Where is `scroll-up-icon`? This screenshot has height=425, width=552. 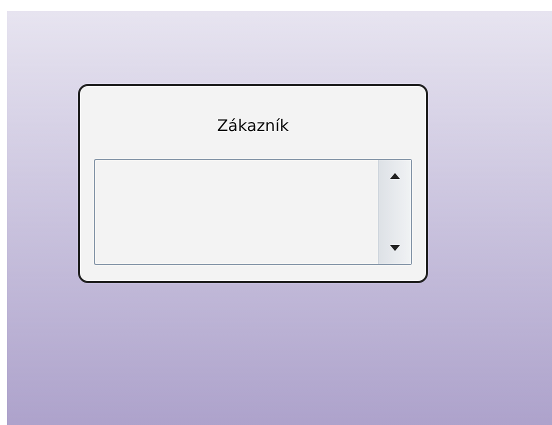 scroll-up-icon is located at coordinates (395, 176).